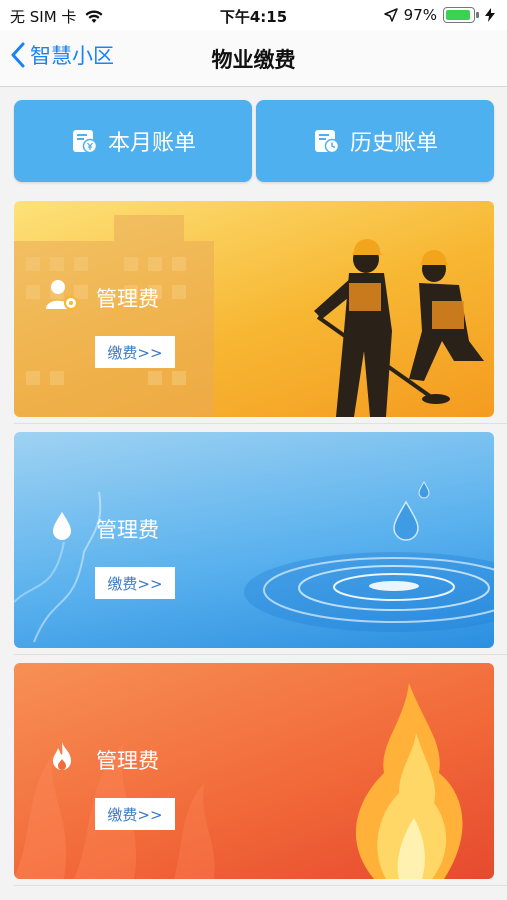 Image resolution: width=507 pixels, height=900 pixels. Describe the element at coordinates (458, 15) in the screenshot. I see `battery-level` at that location.